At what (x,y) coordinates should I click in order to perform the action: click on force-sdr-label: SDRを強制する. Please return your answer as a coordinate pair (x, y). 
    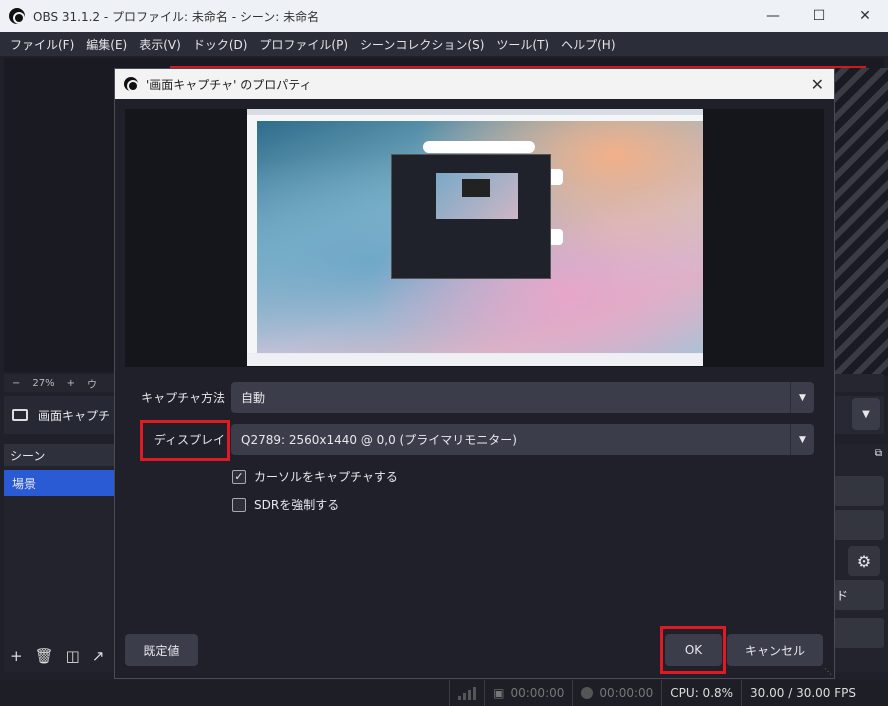
    Looking at the image, I should click on (297, 505).